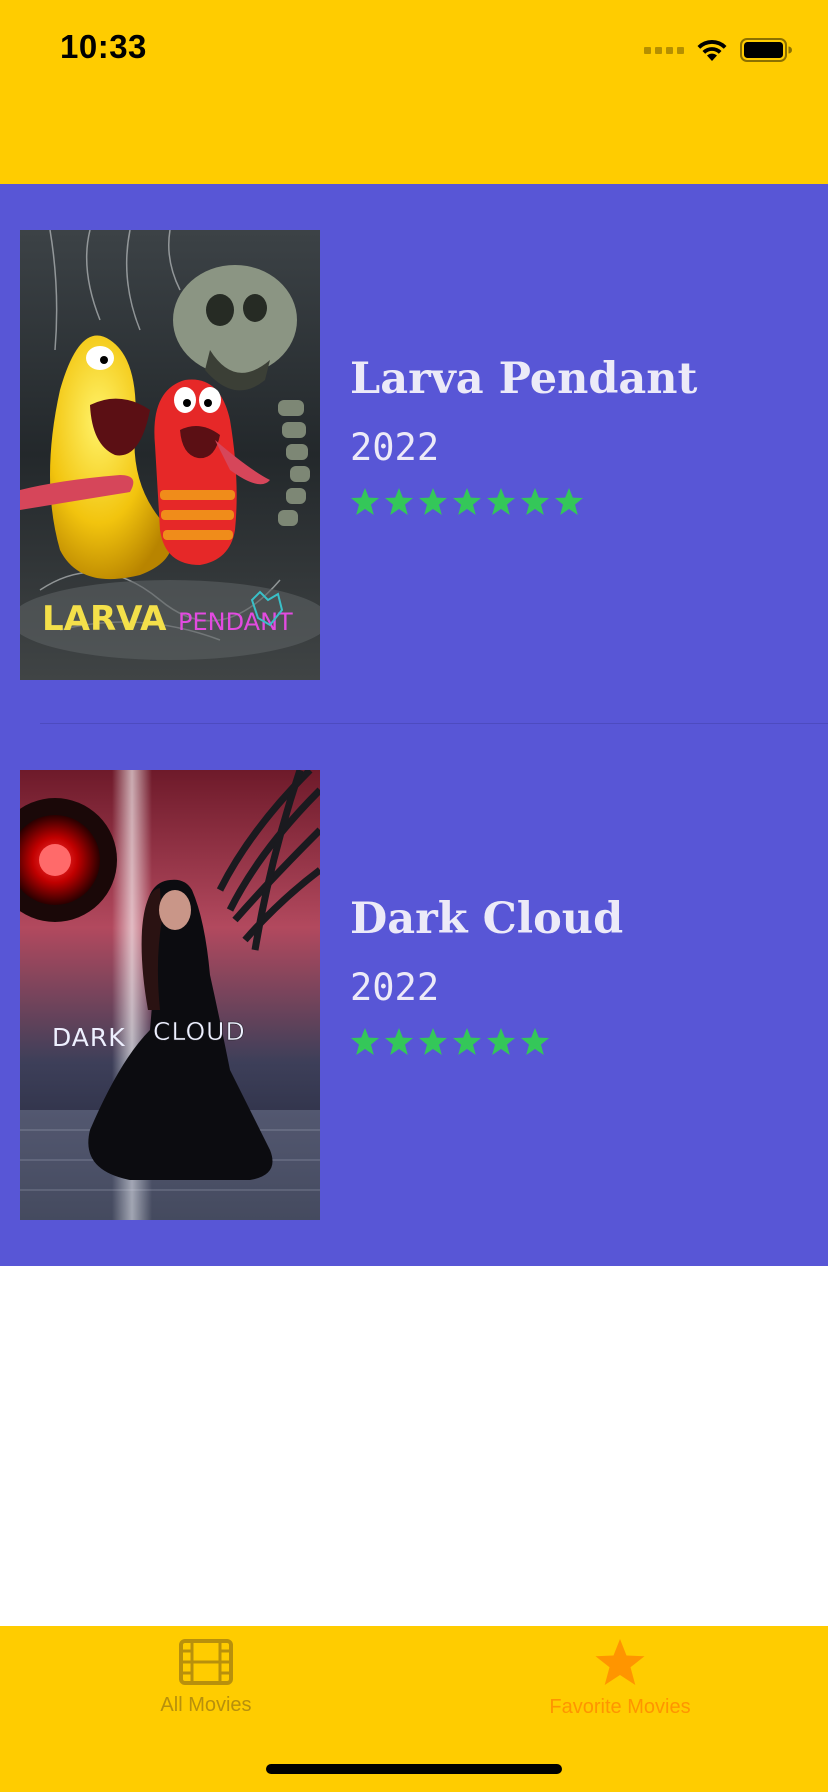  Describe the element at coordinates (487, 919) in the screenshot. I see `movie-title: Dark Cloud` at that location.